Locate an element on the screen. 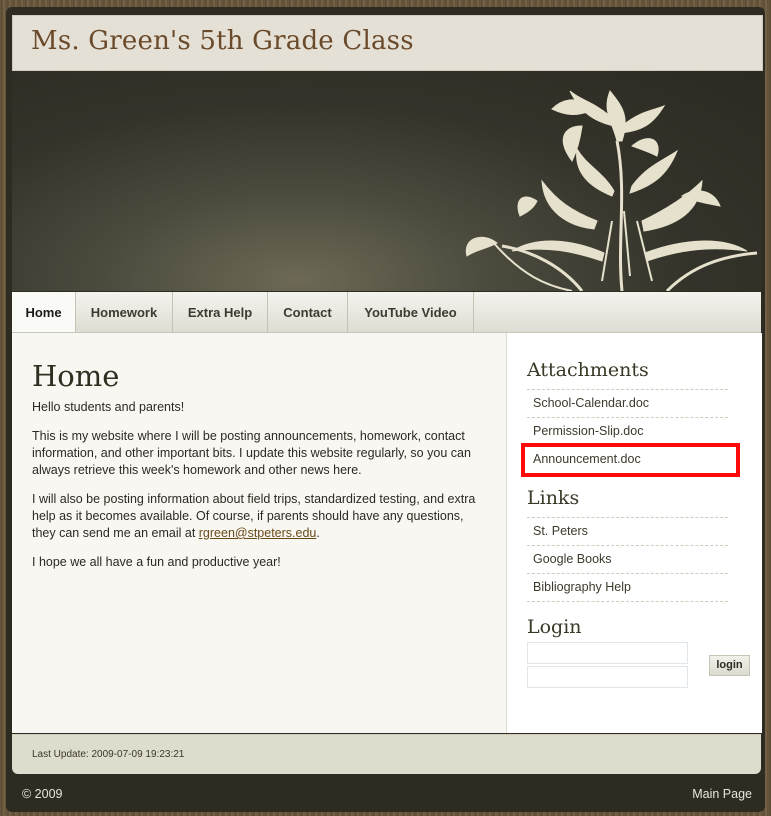 The height and width of the screenshot is (816, 771). attachment-school-calendar: School-Calendar.doc is located at coordinates (627, 404).